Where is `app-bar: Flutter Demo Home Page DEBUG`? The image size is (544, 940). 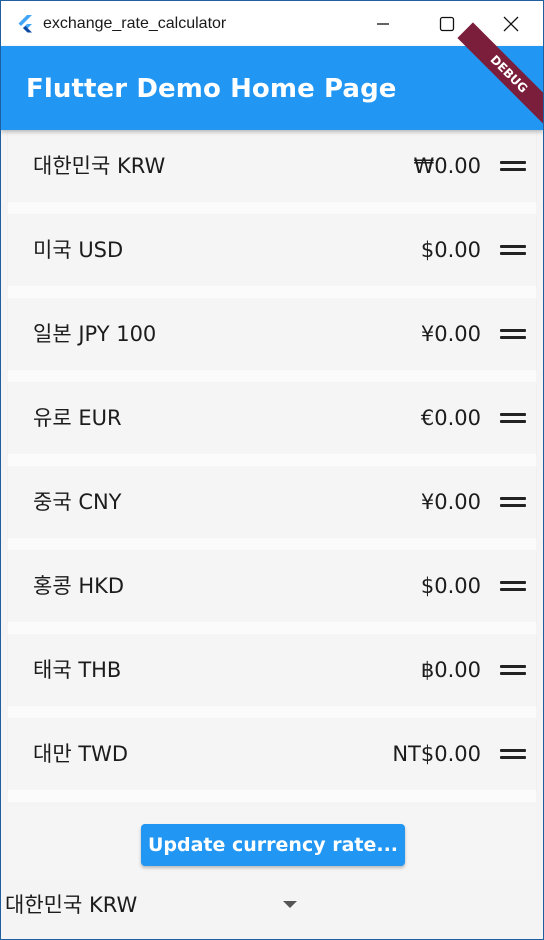
app-bar: Flutter Demo Home Page DEBUG is located at coordinates (272, 76).